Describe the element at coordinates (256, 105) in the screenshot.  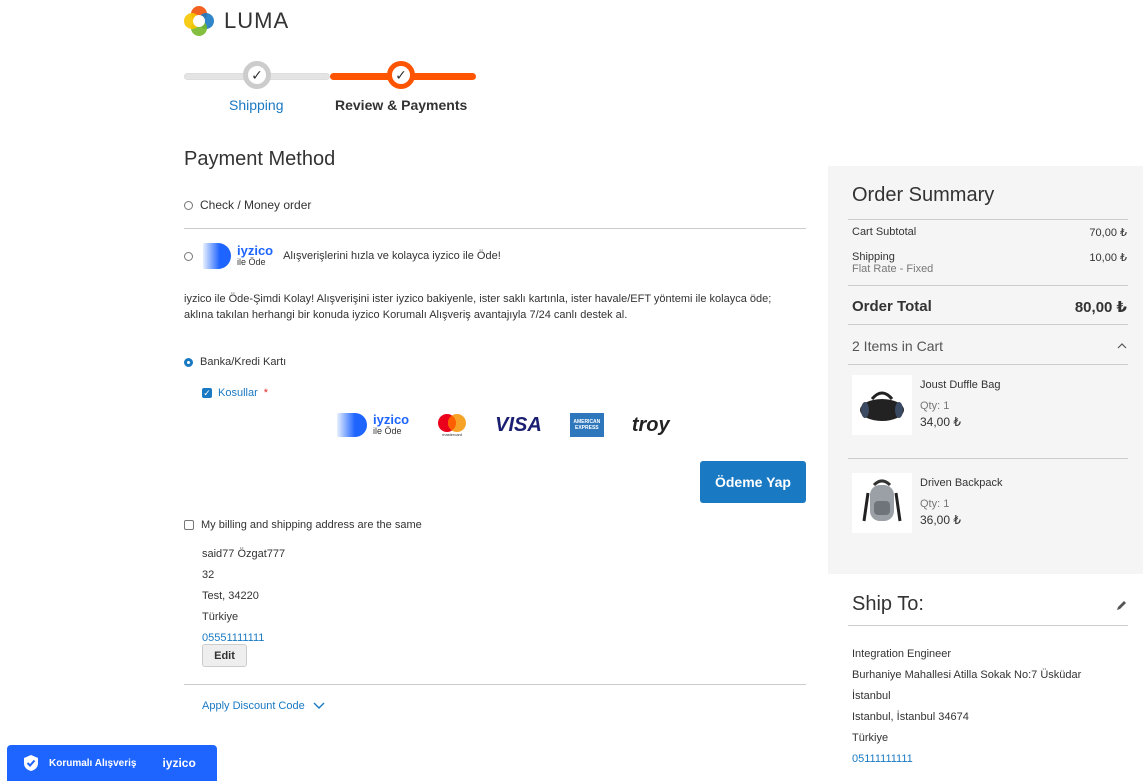
I see `step-shipping-link: Shipping` at that location.